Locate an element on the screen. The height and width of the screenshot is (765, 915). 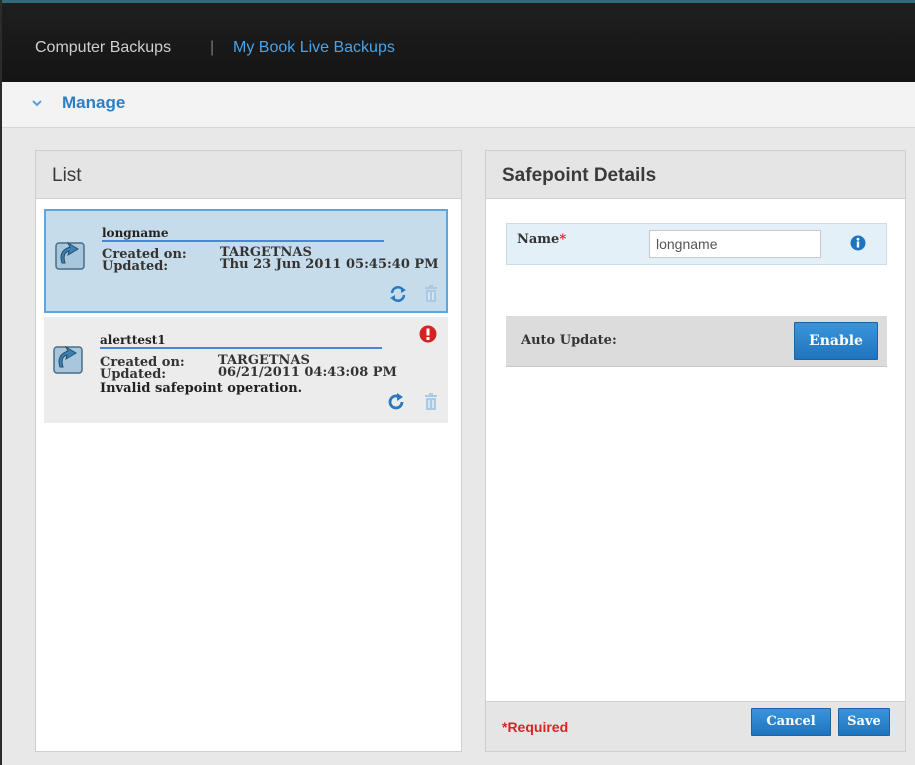
sync-icon is located at coordinates (398, 294).